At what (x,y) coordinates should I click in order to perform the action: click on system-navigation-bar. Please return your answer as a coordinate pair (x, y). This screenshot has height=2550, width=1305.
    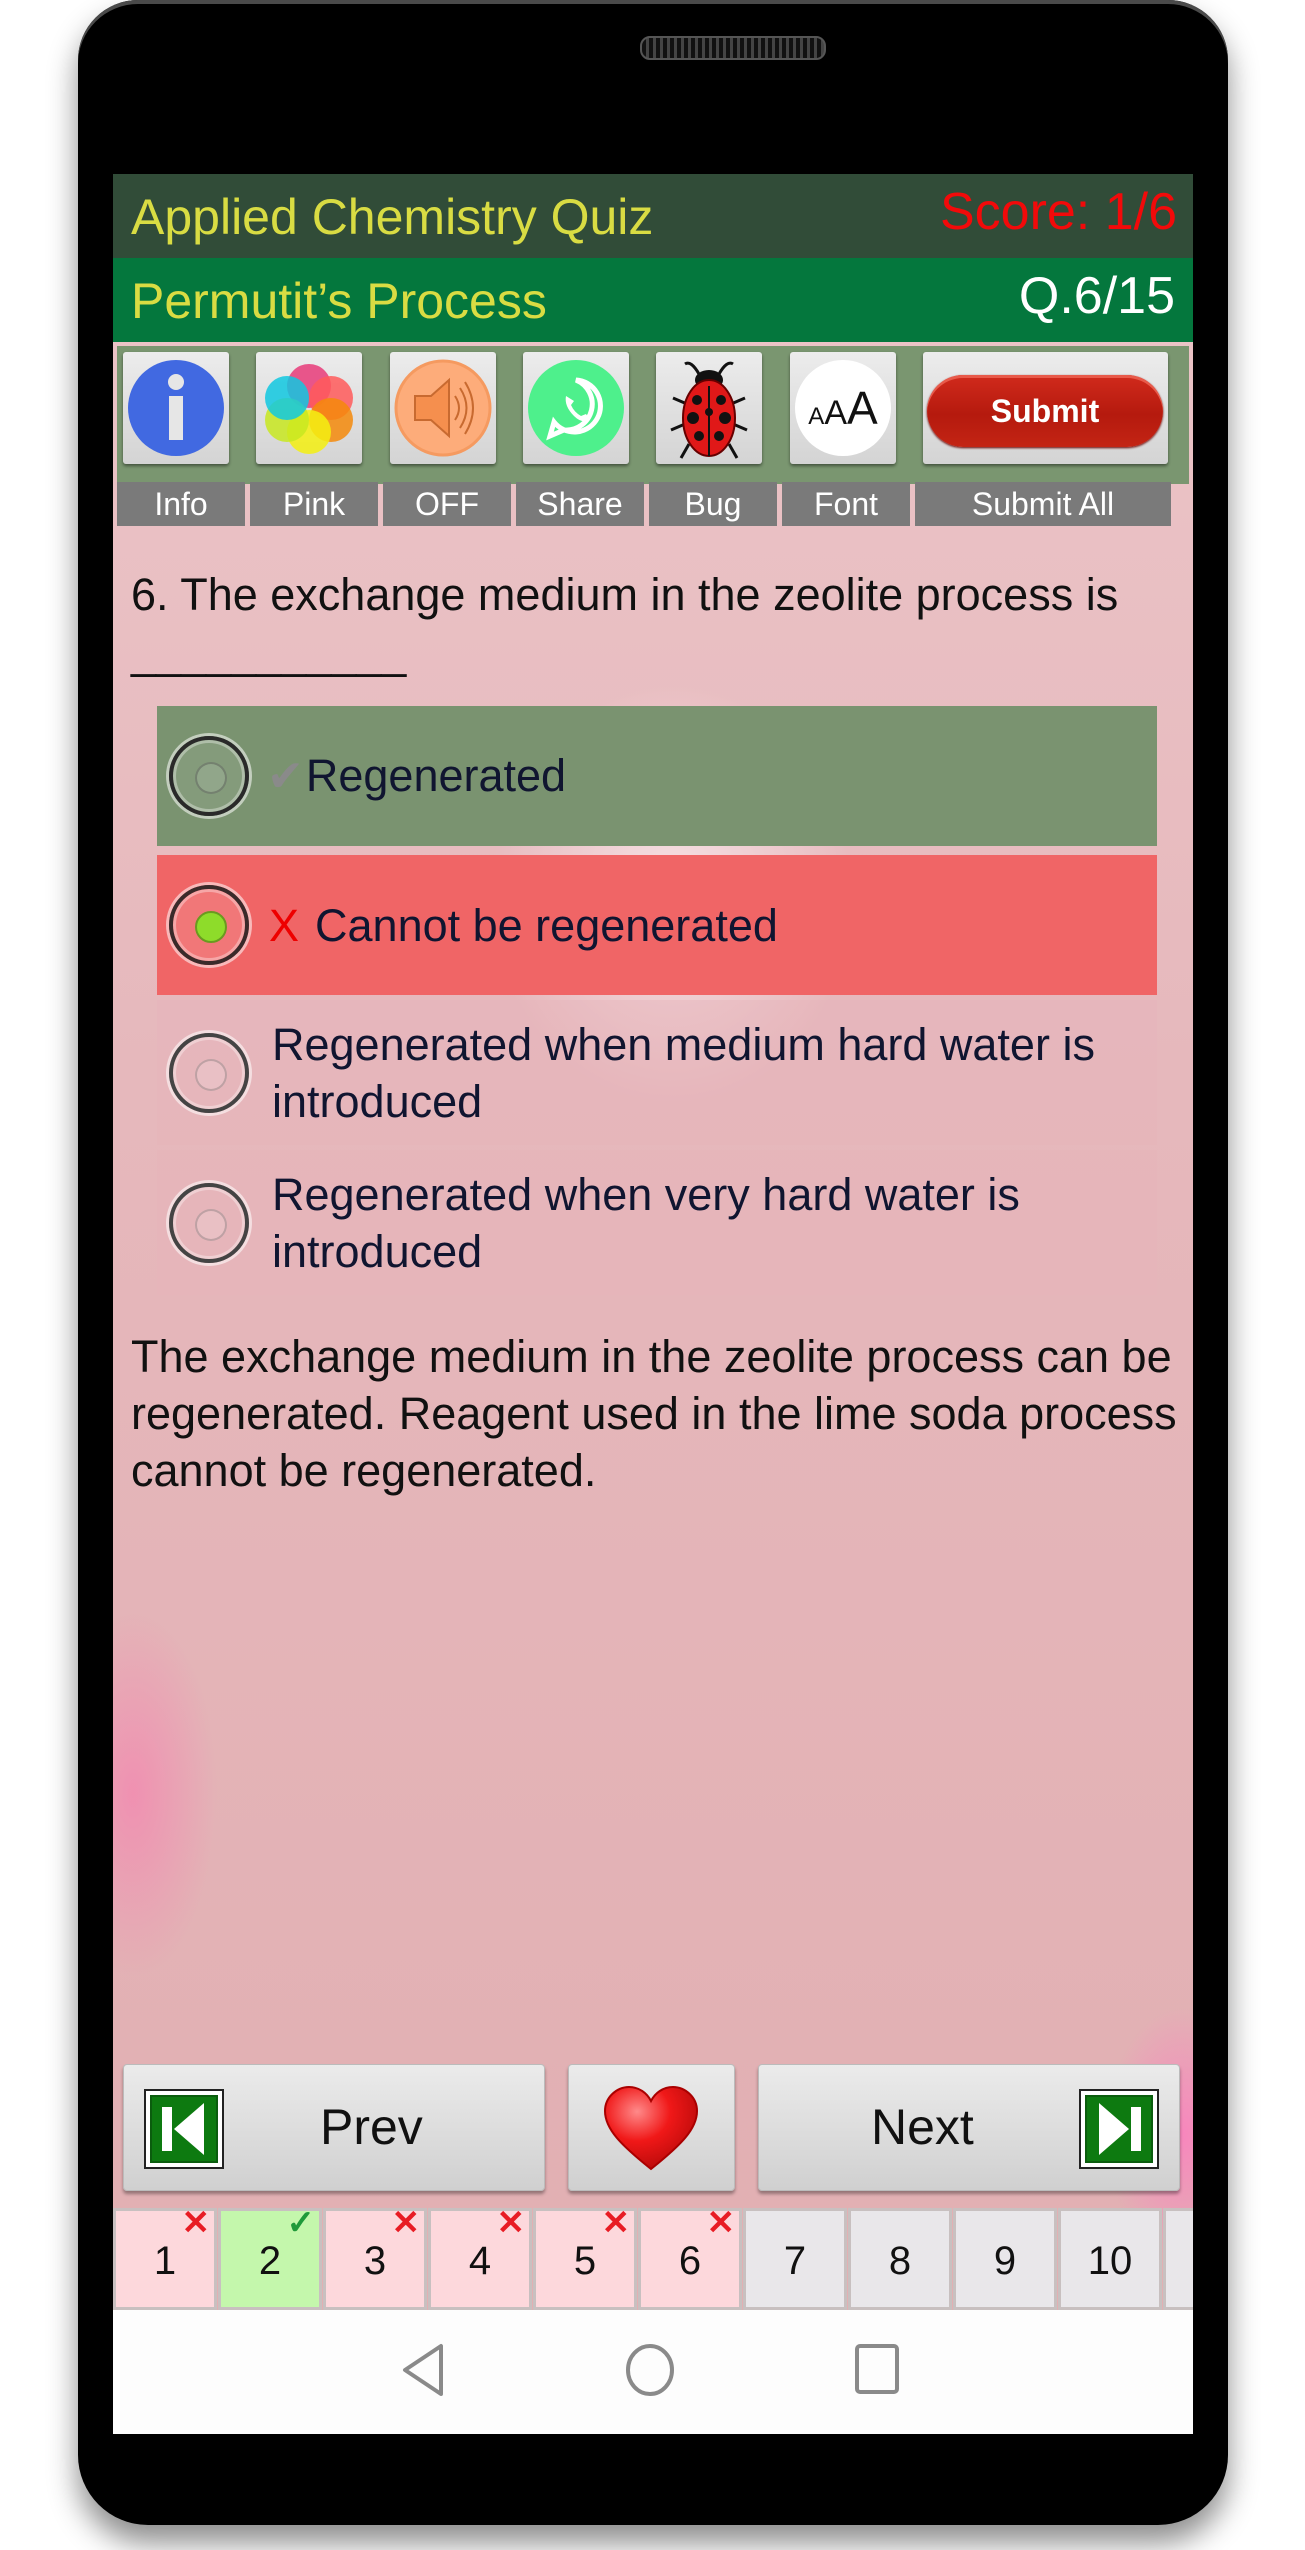
    Looking at the image, I should click on (653, 2372).